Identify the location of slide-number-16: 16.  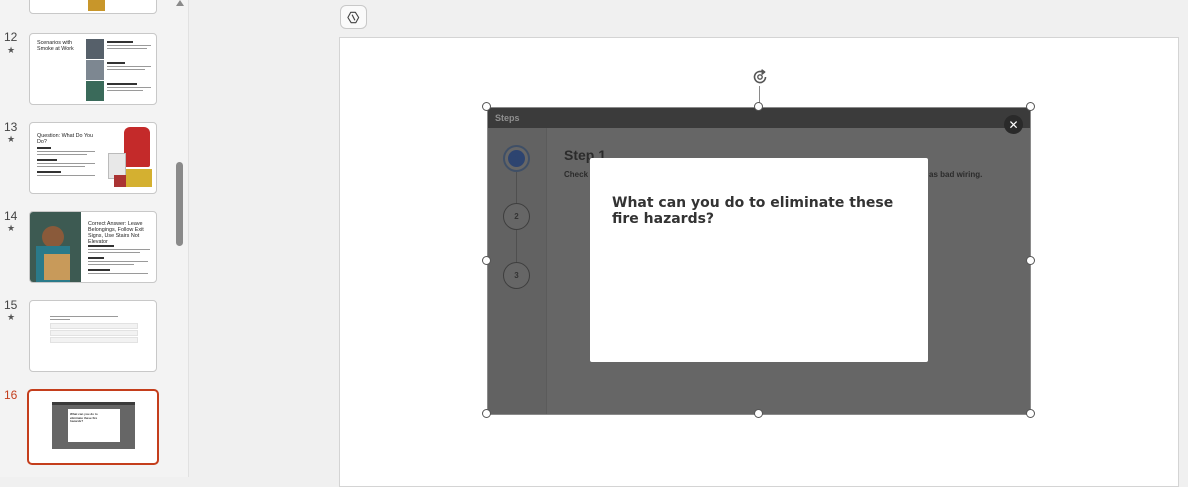
(11, 395).